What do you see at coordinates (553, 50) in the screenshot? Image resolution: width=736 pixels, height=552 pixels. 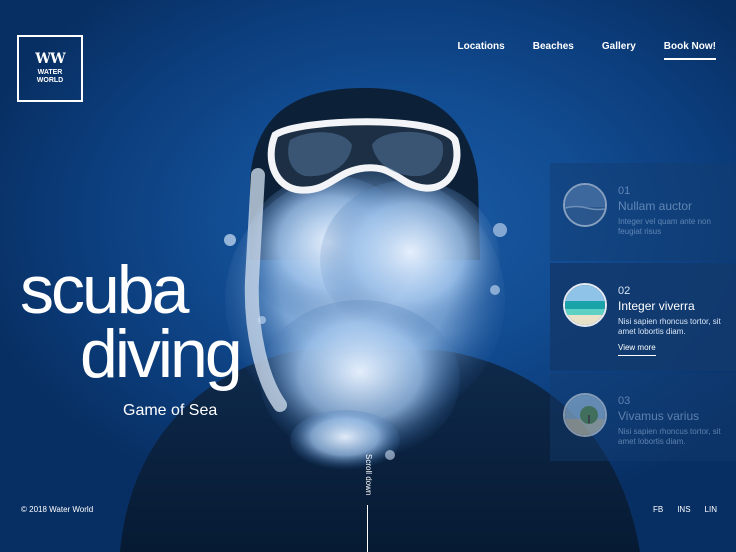 I see `nav-beaches: Beaches` at bounding box center [553, 50].